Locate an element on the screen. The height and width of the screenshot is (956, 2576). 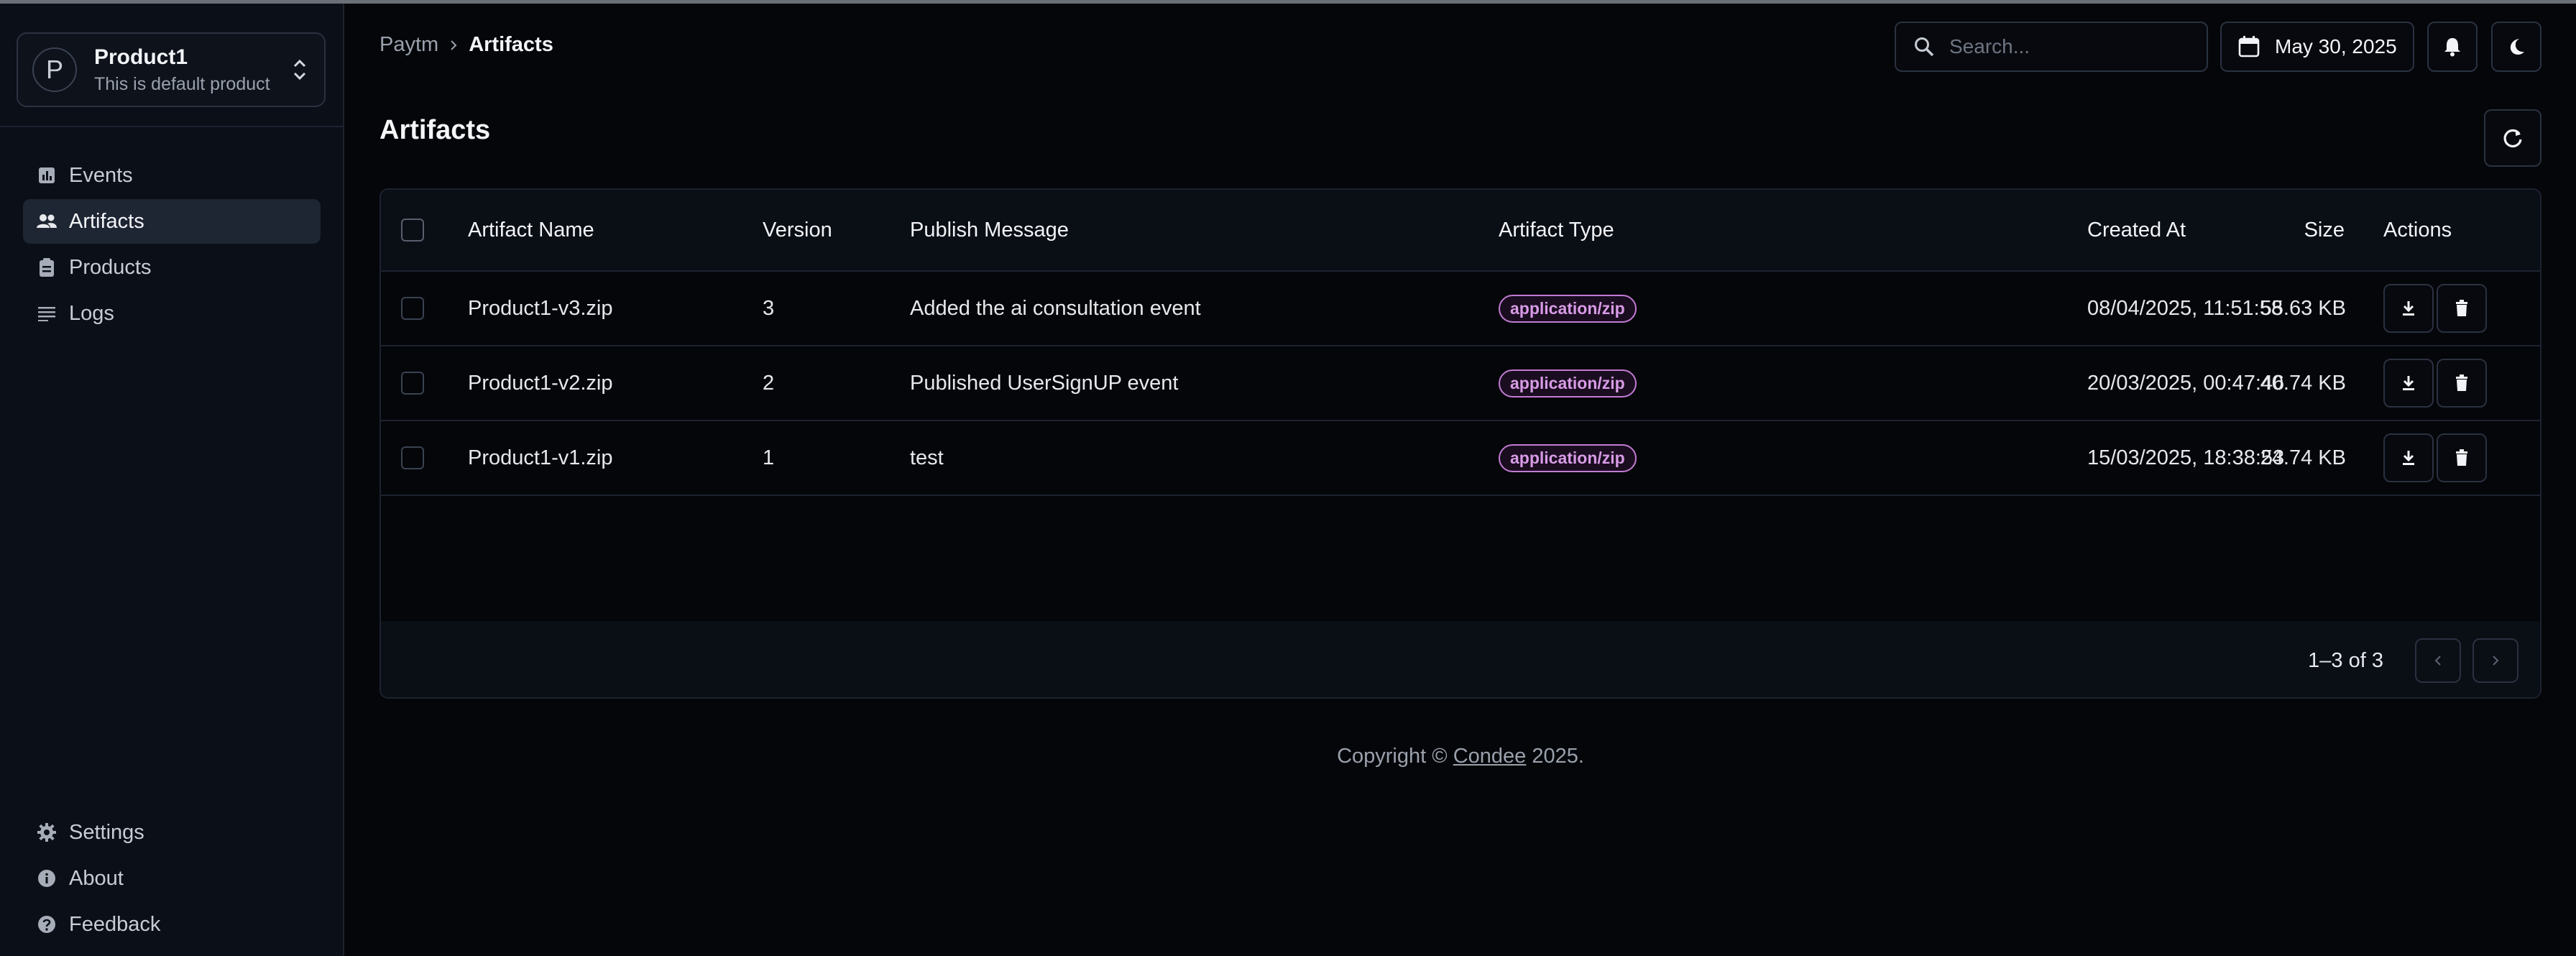
select-all-checkbox is located at coordinates (412, 230).